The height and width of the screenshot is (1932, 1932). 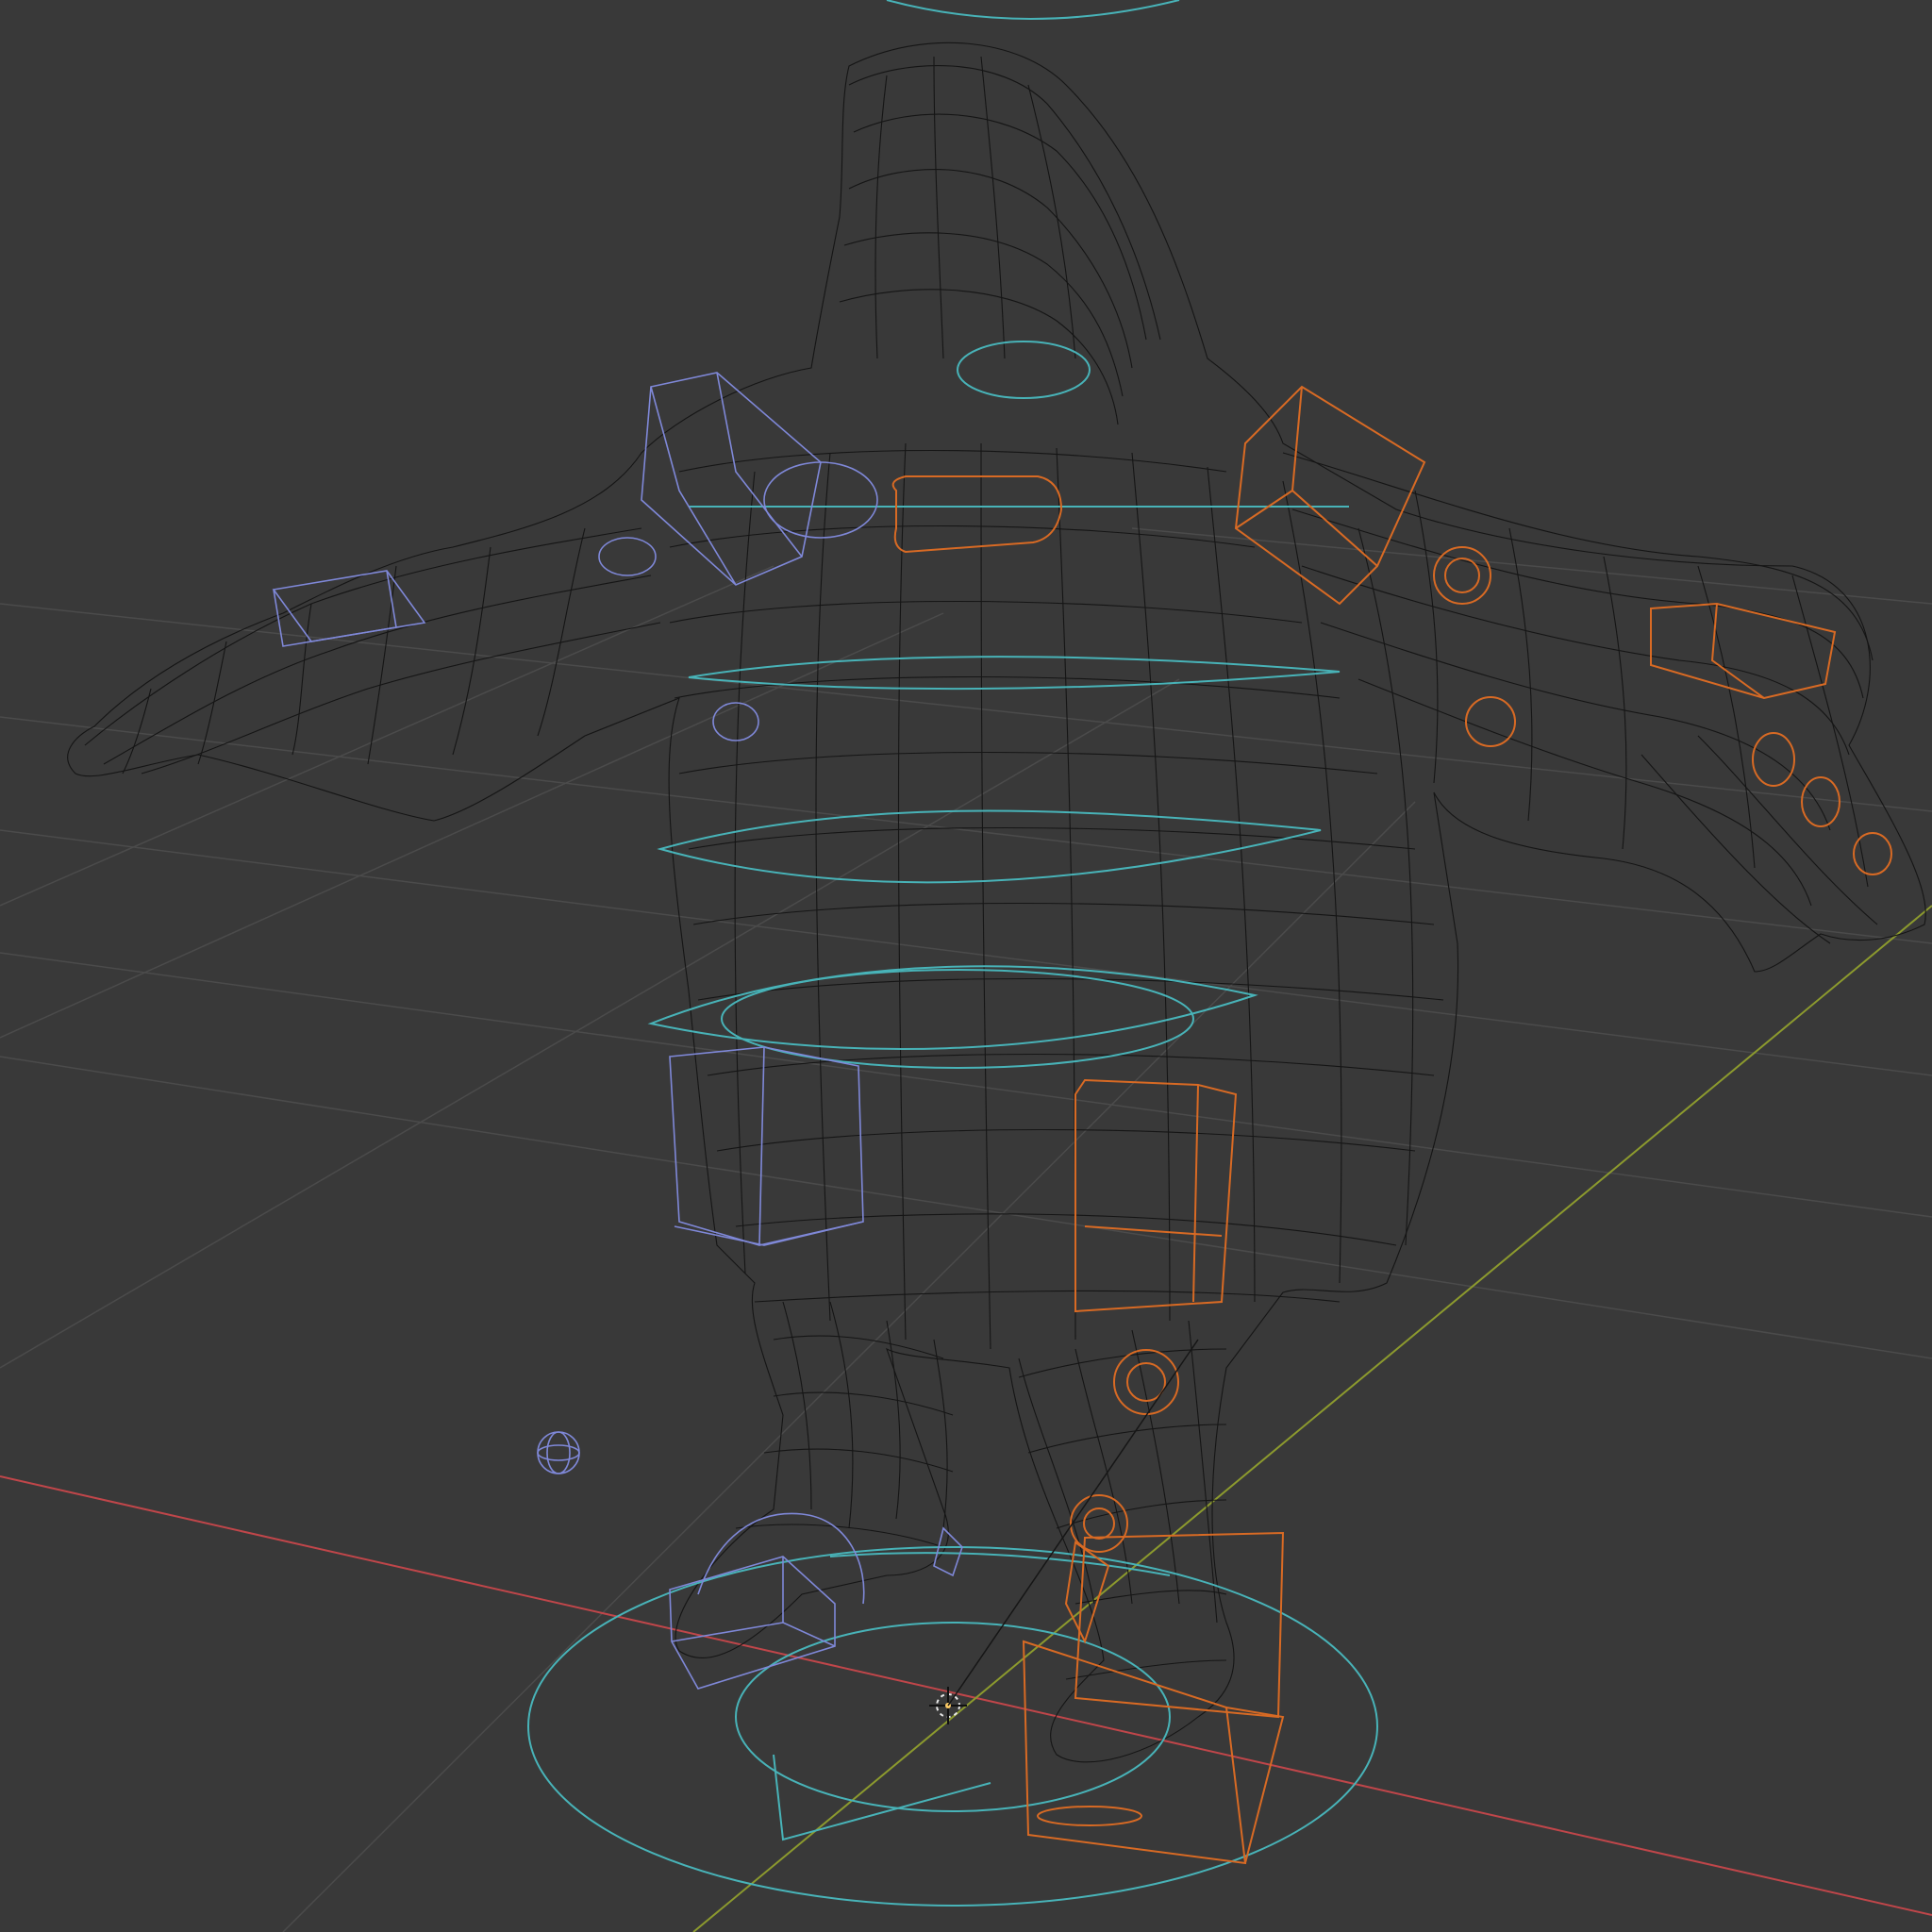 What do you see at coordinates (1073, 1523) in the screenshot?
I see `relationship-line` at bounding box center [1073, 1523].